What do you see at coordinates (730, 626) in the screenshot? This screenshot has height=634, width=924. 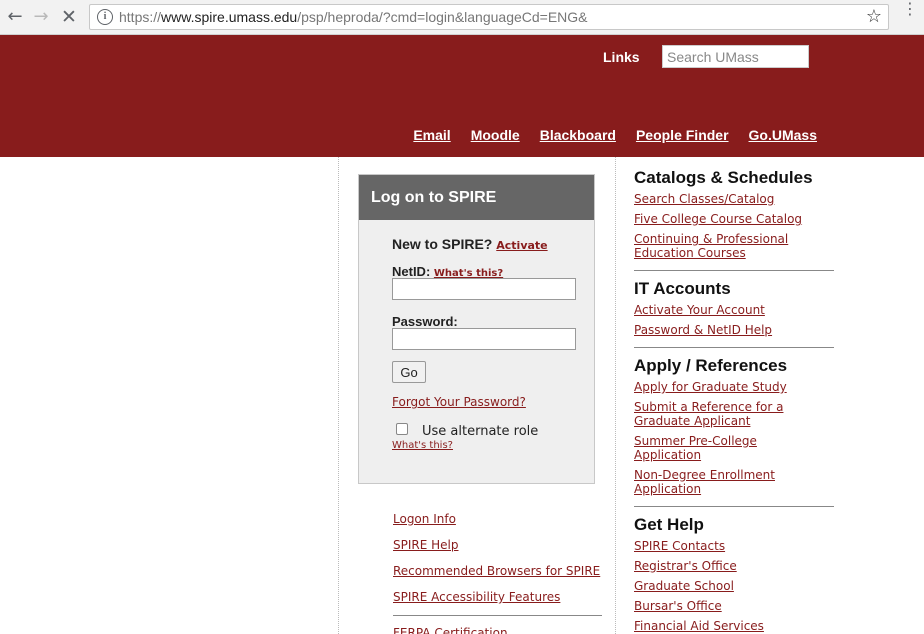 I see `financial-aid-link: Financial Aid Services` at bounding box center [730, 626].